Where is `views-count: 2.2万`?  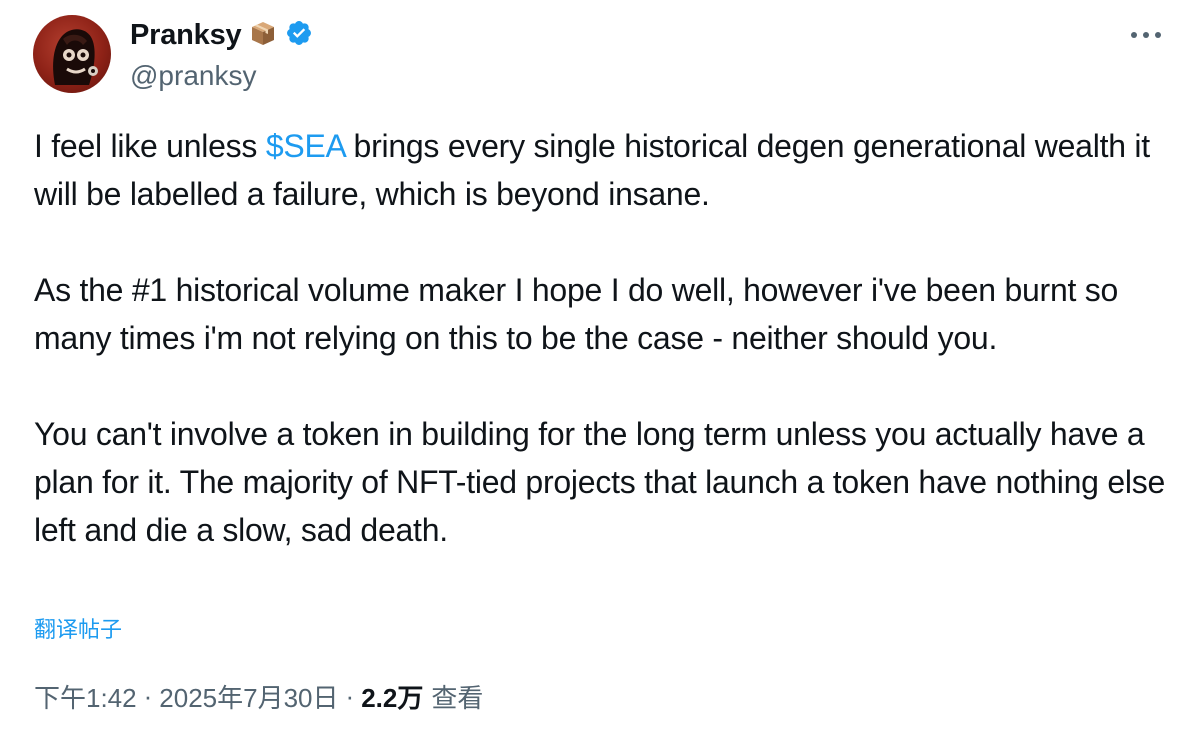
views-count: 2.2万 is located at coordinates (392, 698).